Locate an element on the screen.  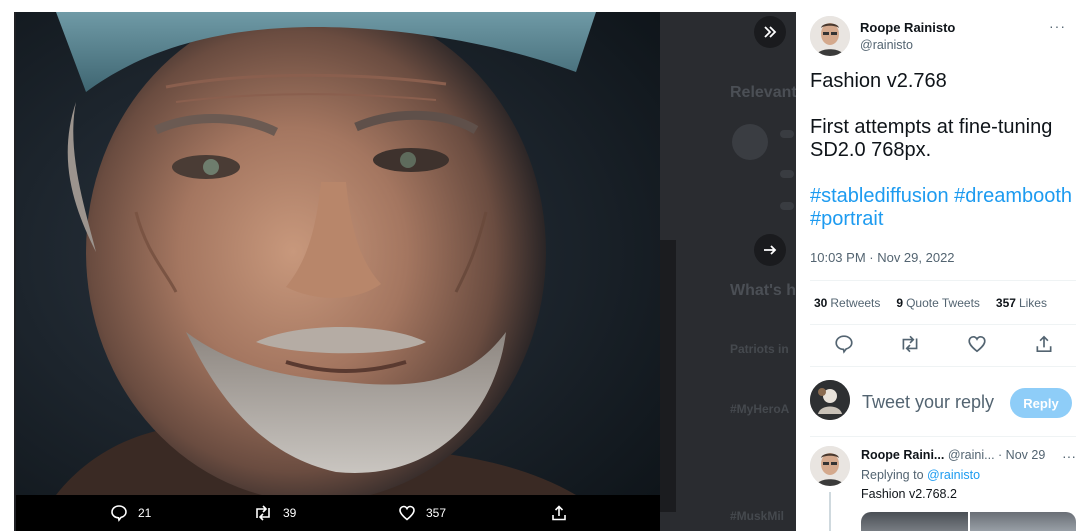
thread-reply-media is located at coordinates (968, 521).